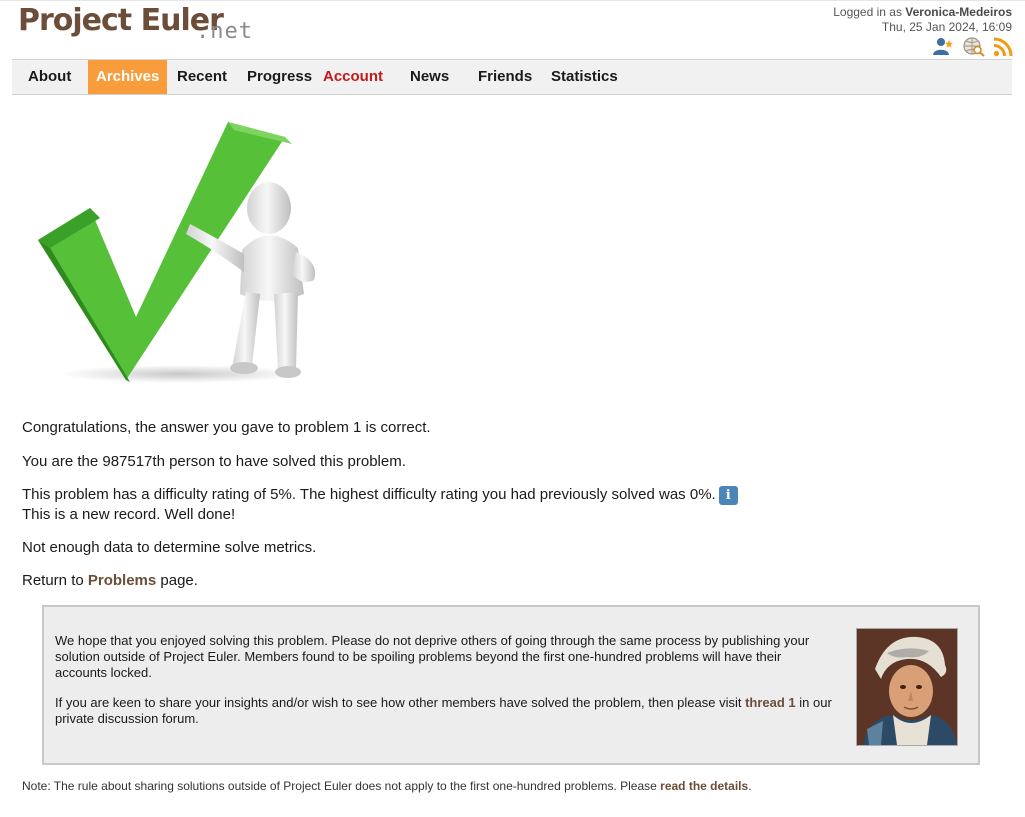  I want to click on correct-answer-image, so click(180, 252).